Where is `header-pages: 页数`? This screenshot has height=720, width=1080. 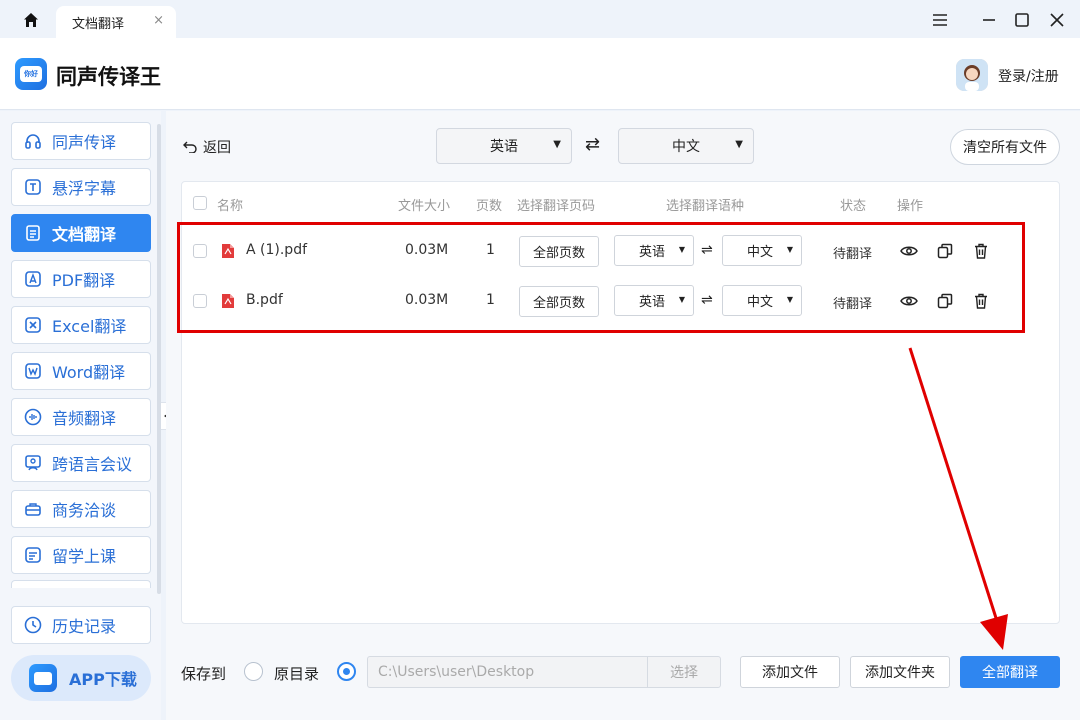 header-pages: 页数 is located at coordinates (489, 206).